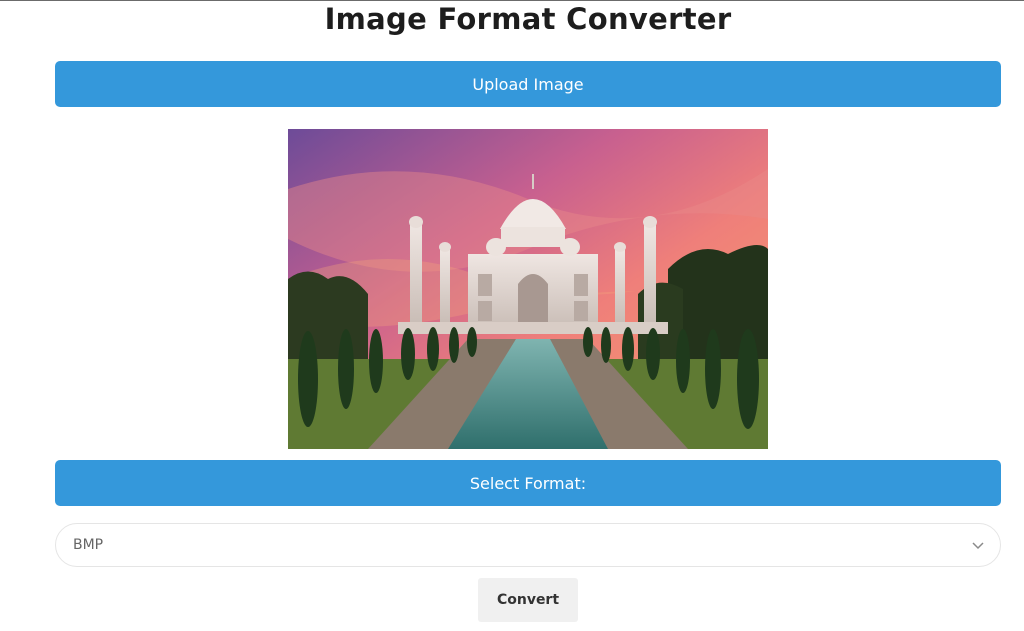  What do you see at coordinates (978, 546) in the screenshot?
I see `chevron-down-icon` at bounding box center [978, 546].